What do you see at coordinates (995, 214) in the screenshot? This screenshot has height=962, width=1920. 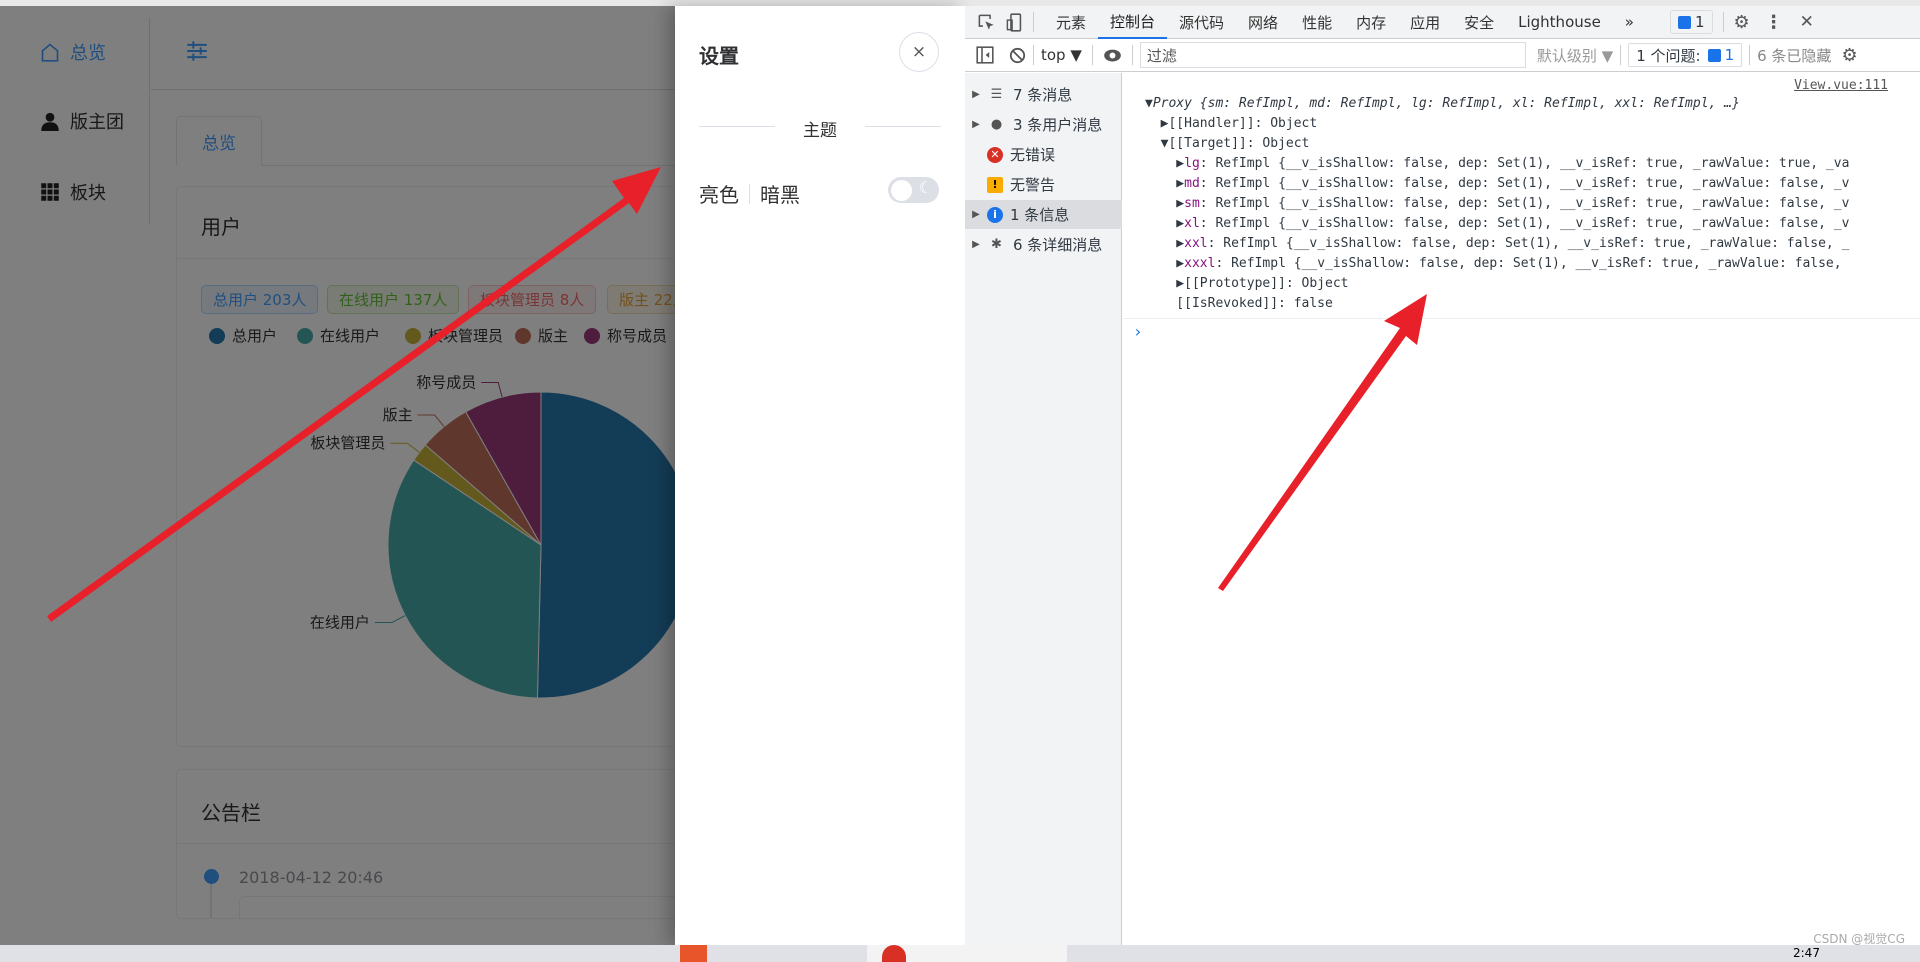 I see `info-icon: i` at bounding box center [995, 214].